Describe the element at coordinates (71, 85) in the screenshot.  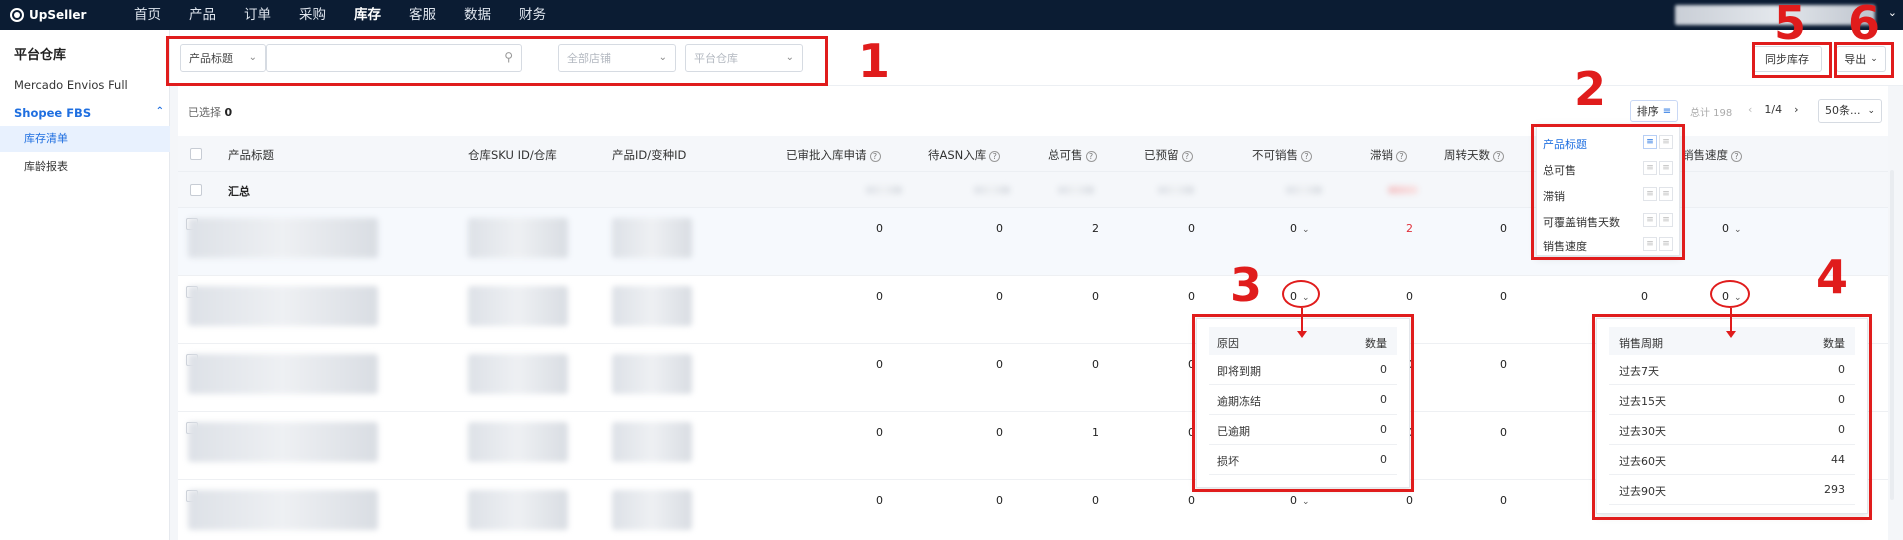
I see `sidebar-item-mercado-envios-full: Mercado Envios Full` at that location.